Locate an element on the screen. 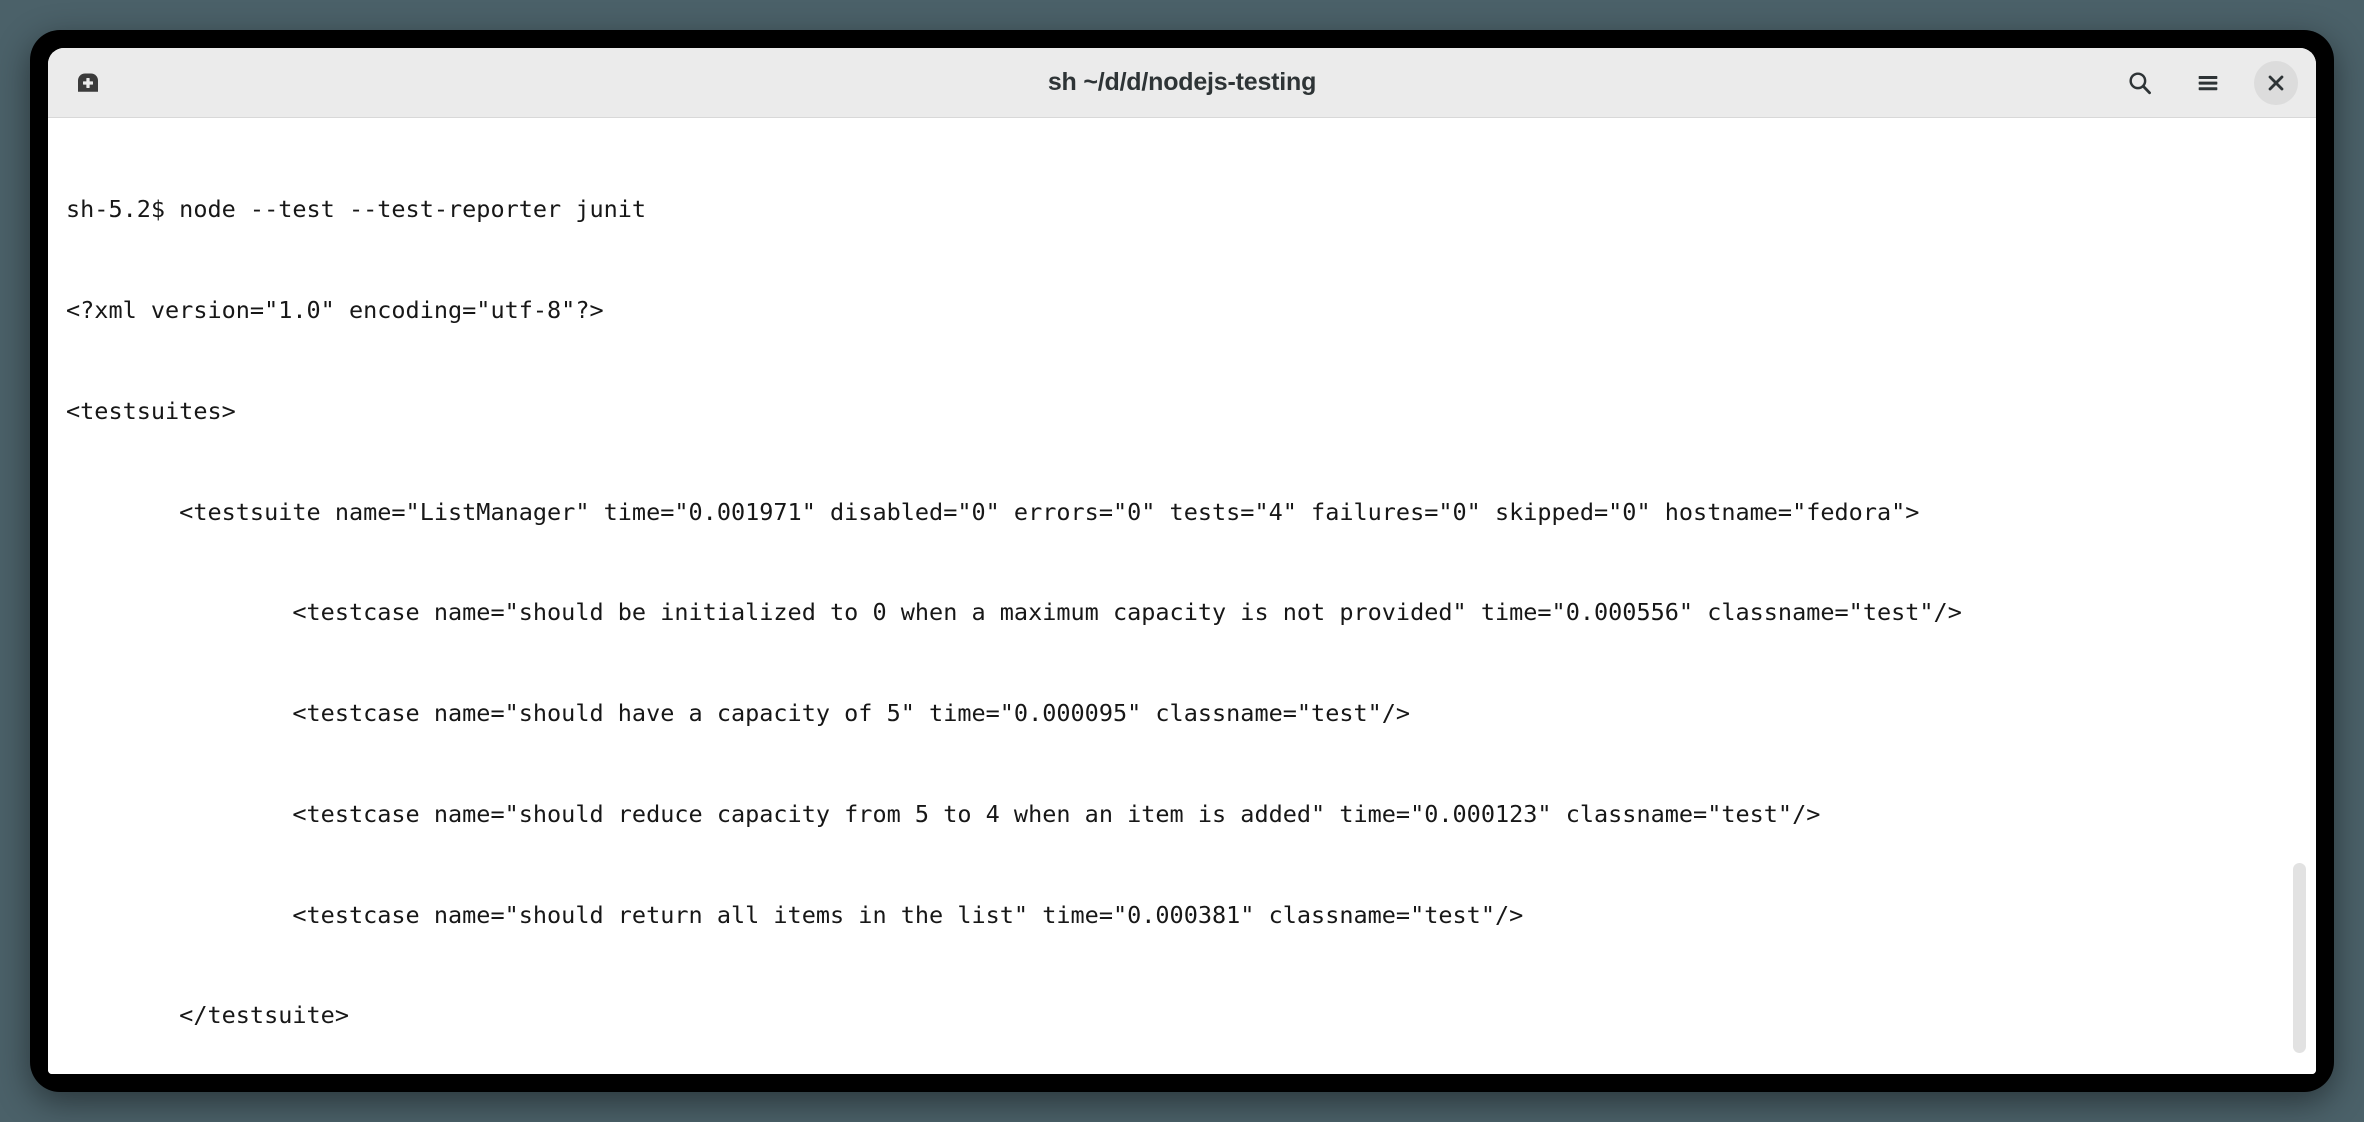 The width and height of the screenshot is (2364, 1122). scrollbar is located at coordinates (2299, 596).